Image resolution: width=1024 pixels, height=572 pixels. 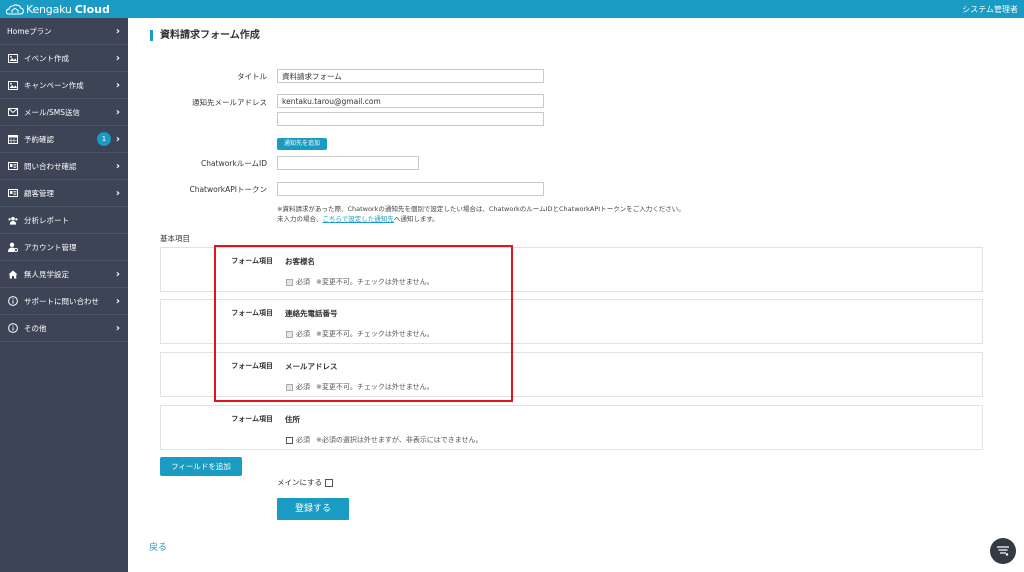 I want to click on main-checkbox, so click(x=329, y=482).